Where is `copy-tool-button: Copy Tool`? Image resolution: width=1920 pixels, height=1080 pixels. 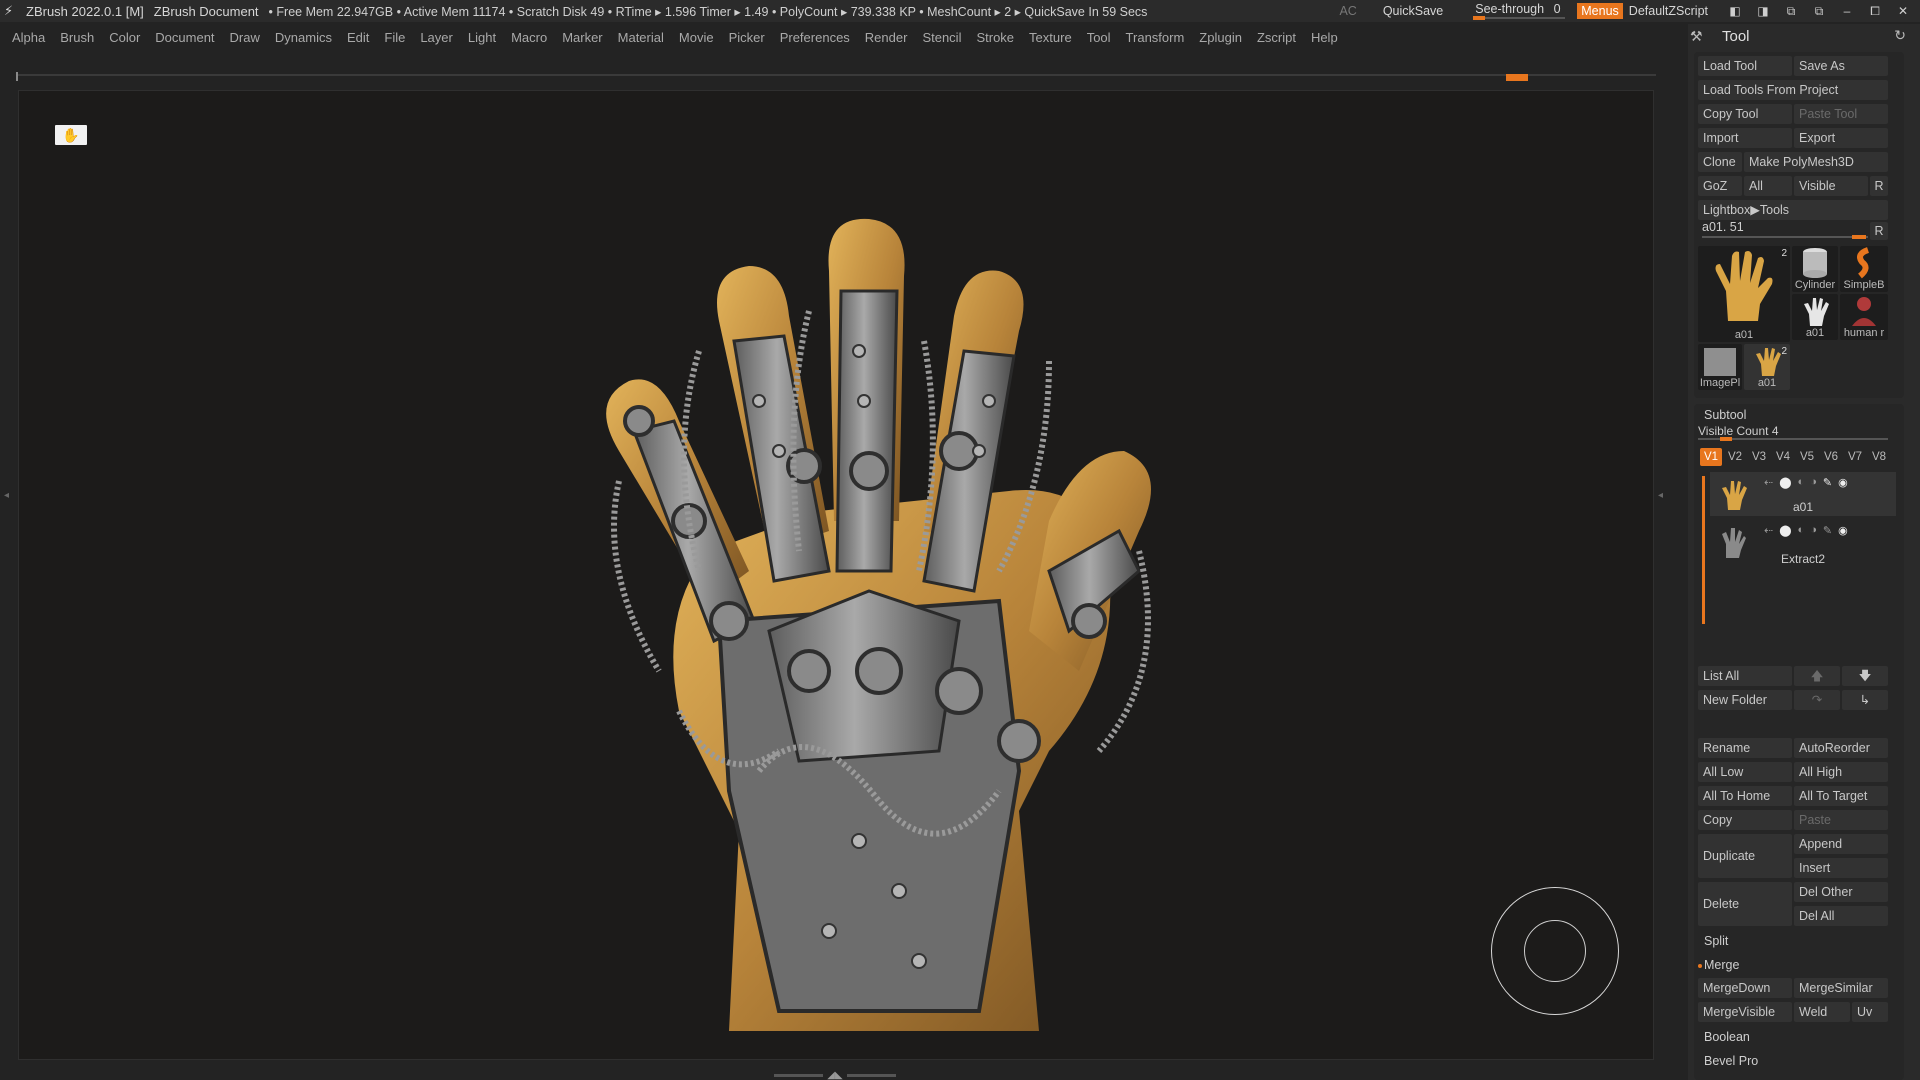
copy-tool-button: Copy Tool is located at coordinates (1745, 114).